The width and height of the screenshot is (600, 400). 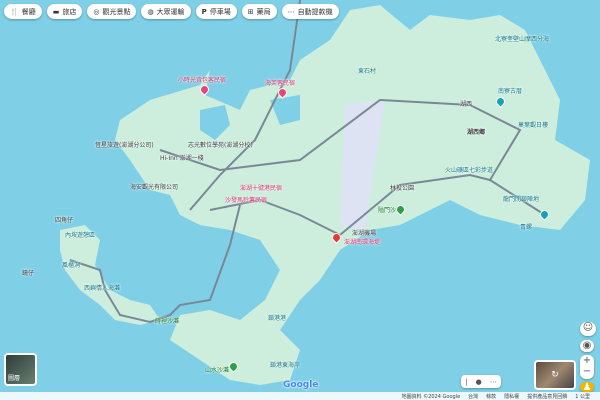 I want to click on poi-bnb1: 小時光背包客民宿, so click(x=202, y=79).